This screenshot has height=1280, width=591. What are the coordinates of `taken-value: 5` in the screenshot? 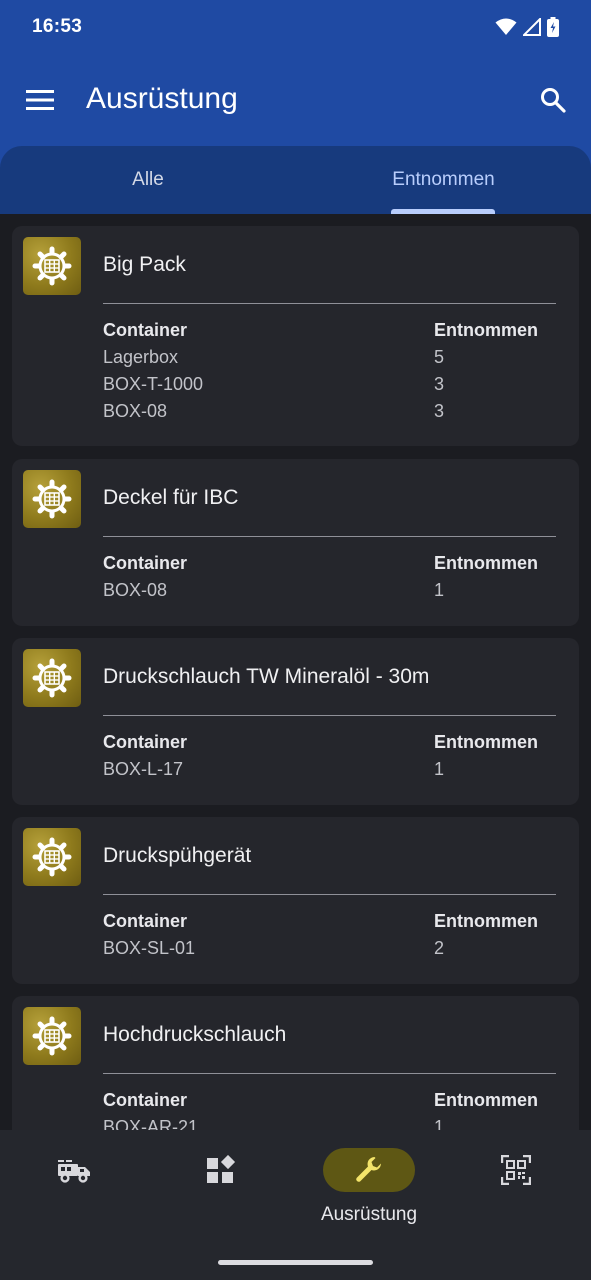 It's located at (439, 357).